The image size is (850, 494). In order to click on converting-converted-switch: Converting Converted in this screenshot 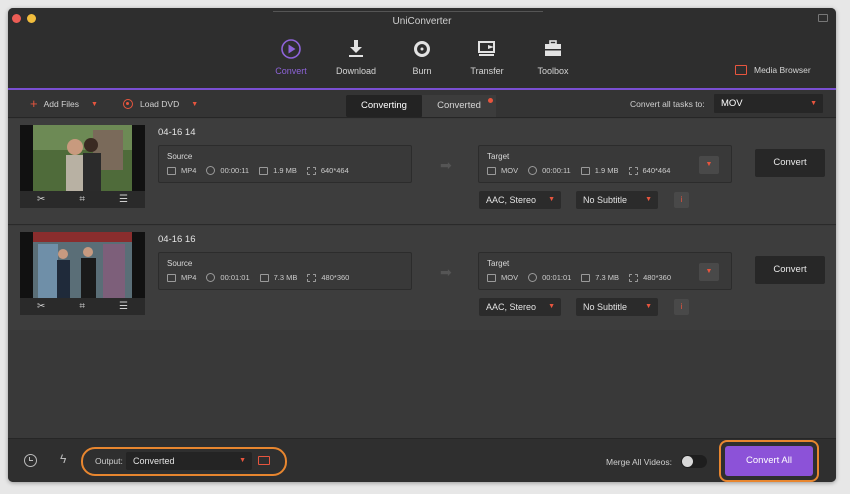, I will do `click(421, 106)`.